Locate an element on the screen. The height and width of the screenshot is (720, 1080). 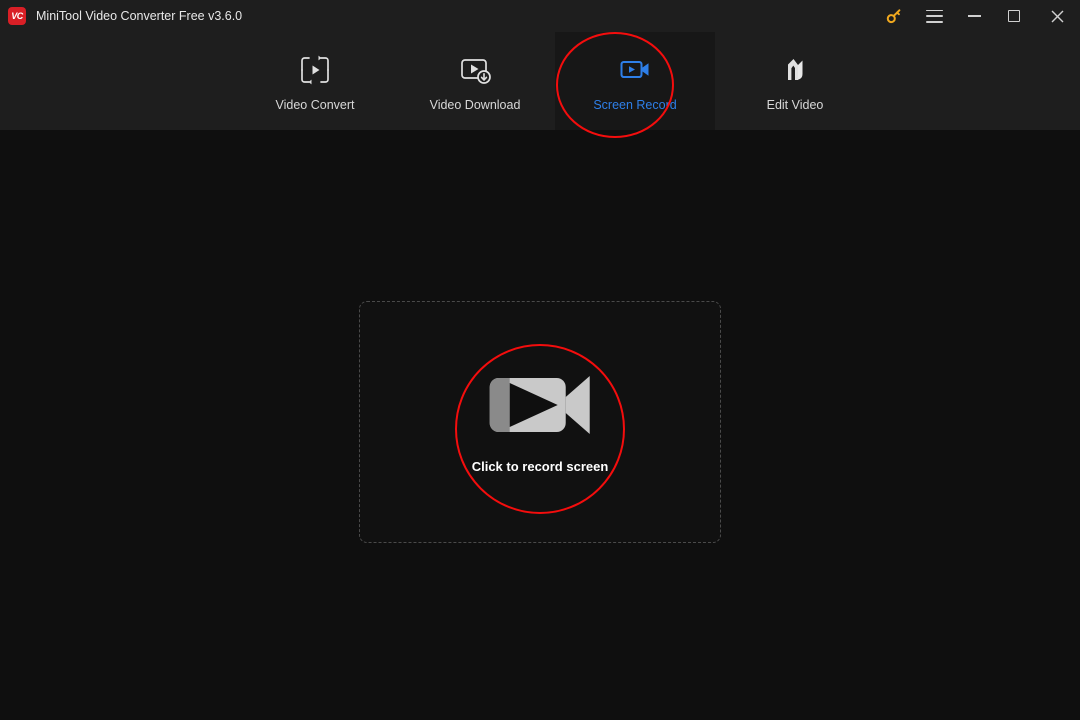
tab-screen-record-label: Screen Record is located at coordinates (635, 105).